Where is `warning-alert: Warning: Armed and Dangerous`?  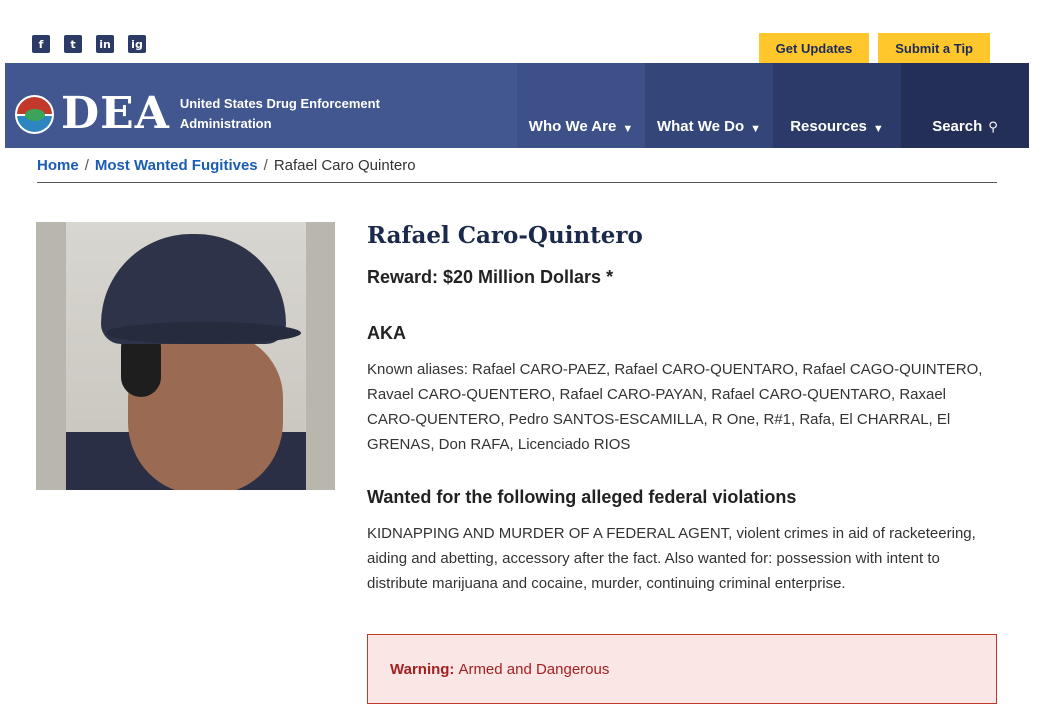
warning-alert: Warning: Armed and Dangerous is located at coordinates (682, 669).